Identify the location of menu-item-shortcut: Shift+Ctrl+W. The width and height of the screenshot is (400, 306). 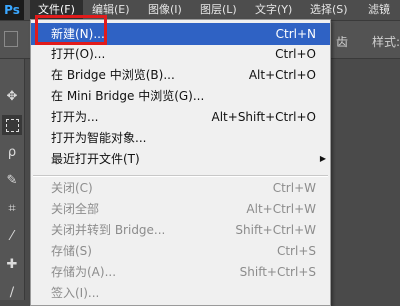
(275, 230).